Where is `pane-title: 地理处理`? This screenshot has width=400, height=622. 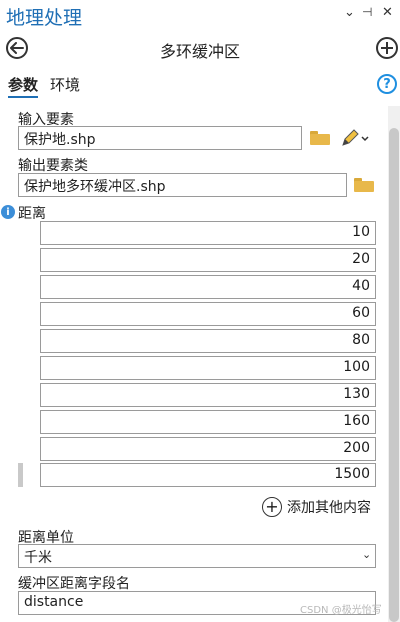 pane-title: 地理处理 is located at coordinates (44, 18).